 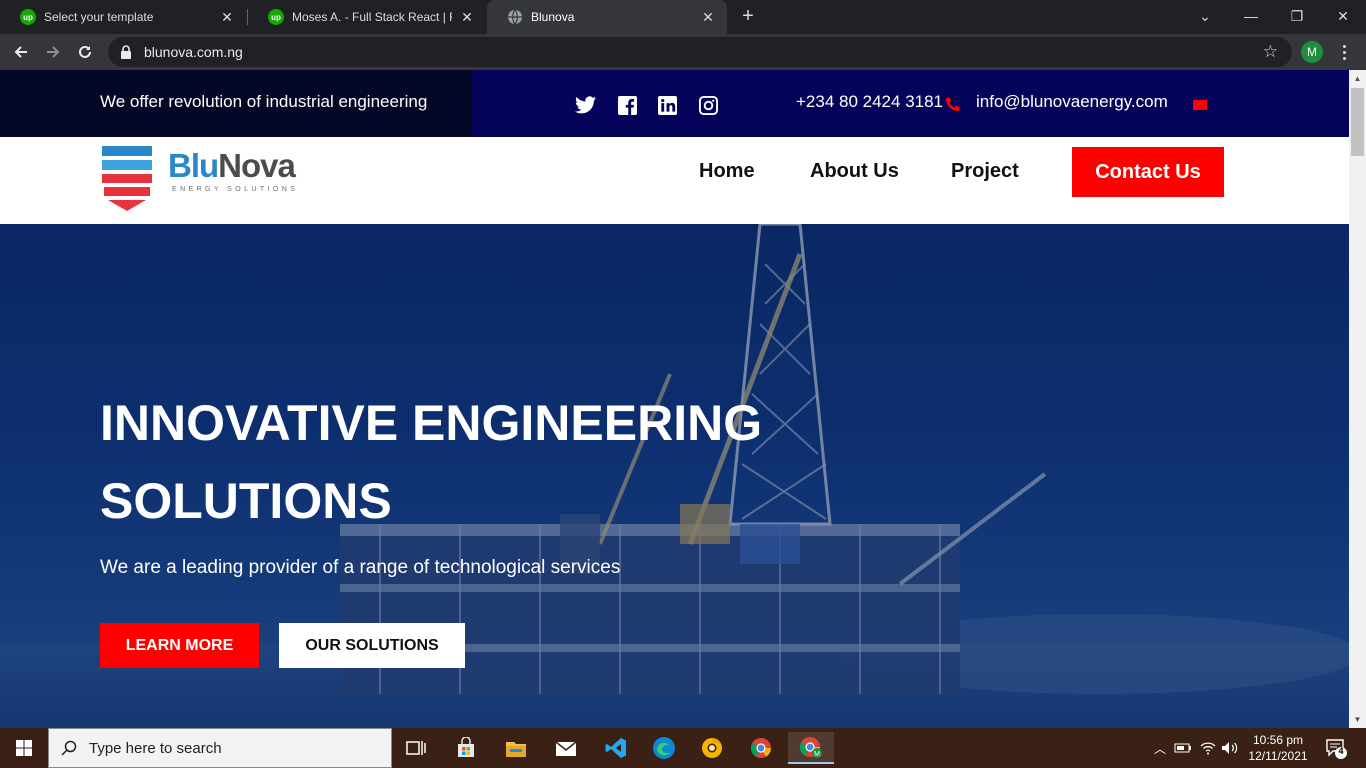 I want to click on logo-wordmark: BluNova, so click(x=232, y=166).